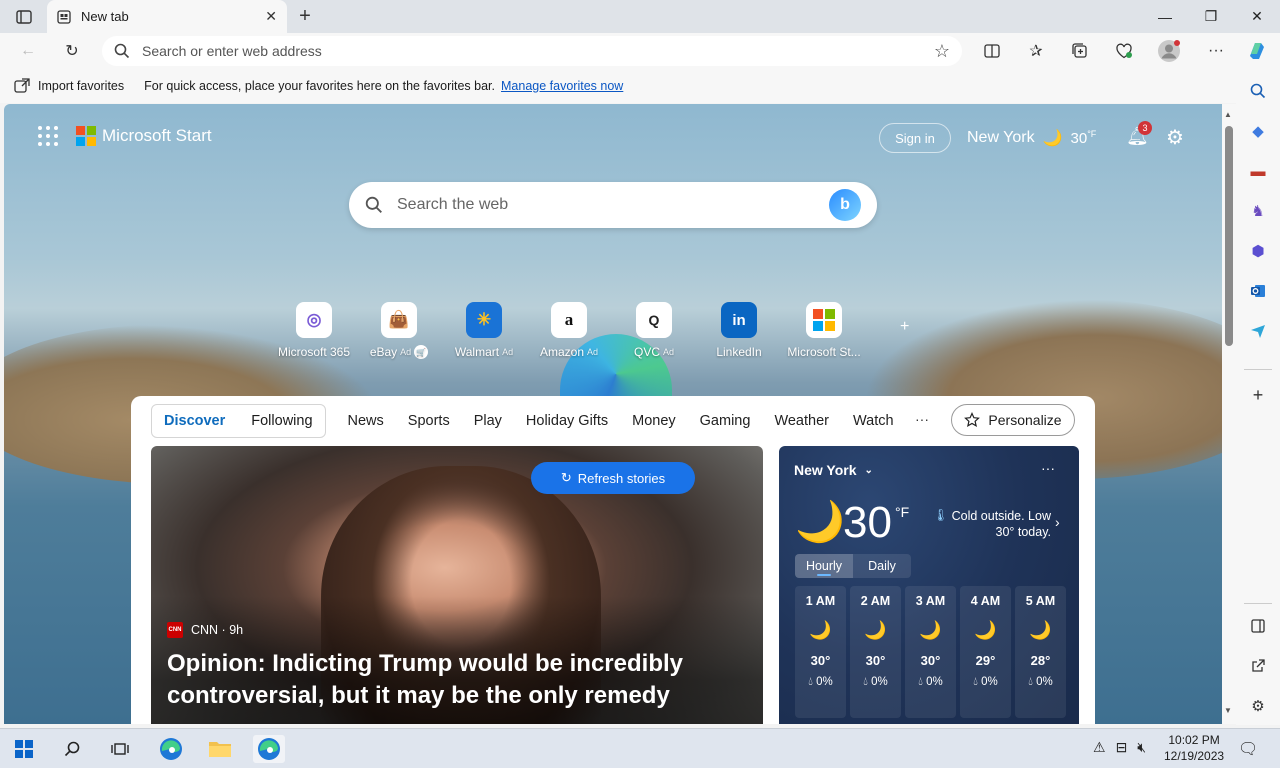 This screenshot has width=1280, height=768. What do you see at coordinates (1031, 138) in the screenshot?
I see `header-weather: New York 🌙 30°F` at bounding box center [1031, 138].